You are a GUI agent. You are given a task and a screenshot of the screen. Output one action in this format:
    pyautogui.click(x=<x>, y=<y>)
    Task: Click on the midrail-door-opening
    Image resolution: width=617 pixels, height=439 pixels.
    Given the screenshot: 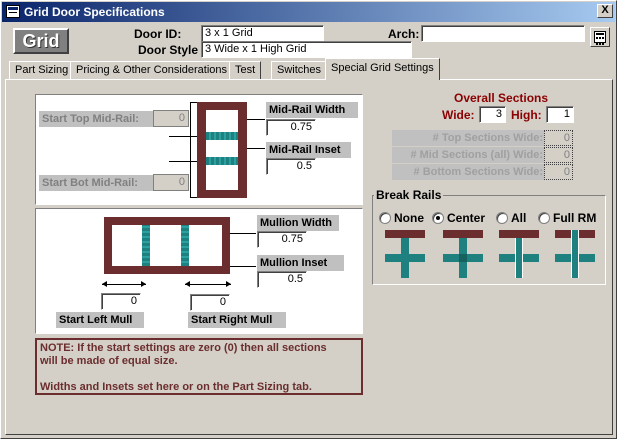 What is the action you would take?
    pyautogui.click(x=222, y=150)
    